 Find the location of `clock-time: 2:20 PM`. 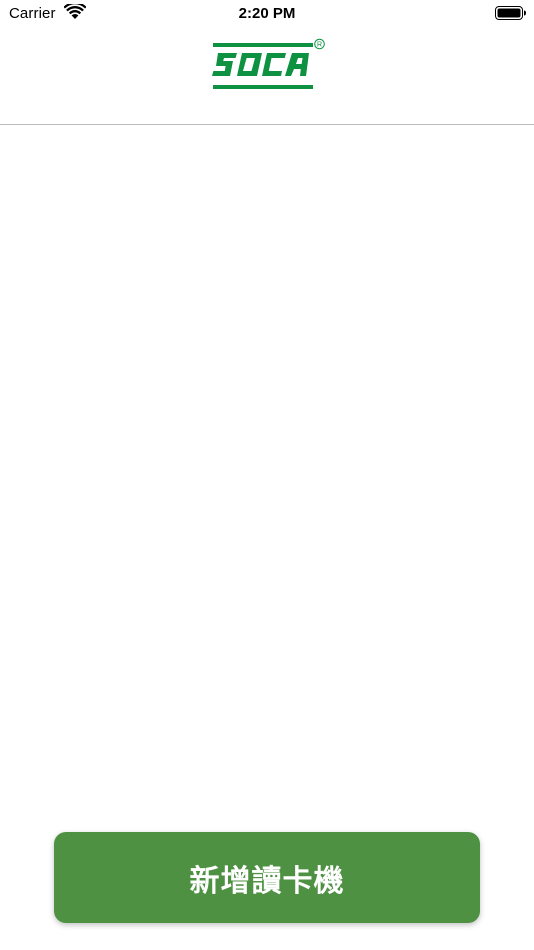

clock-time: 2:20 PM is located at coordinates (267, 13).